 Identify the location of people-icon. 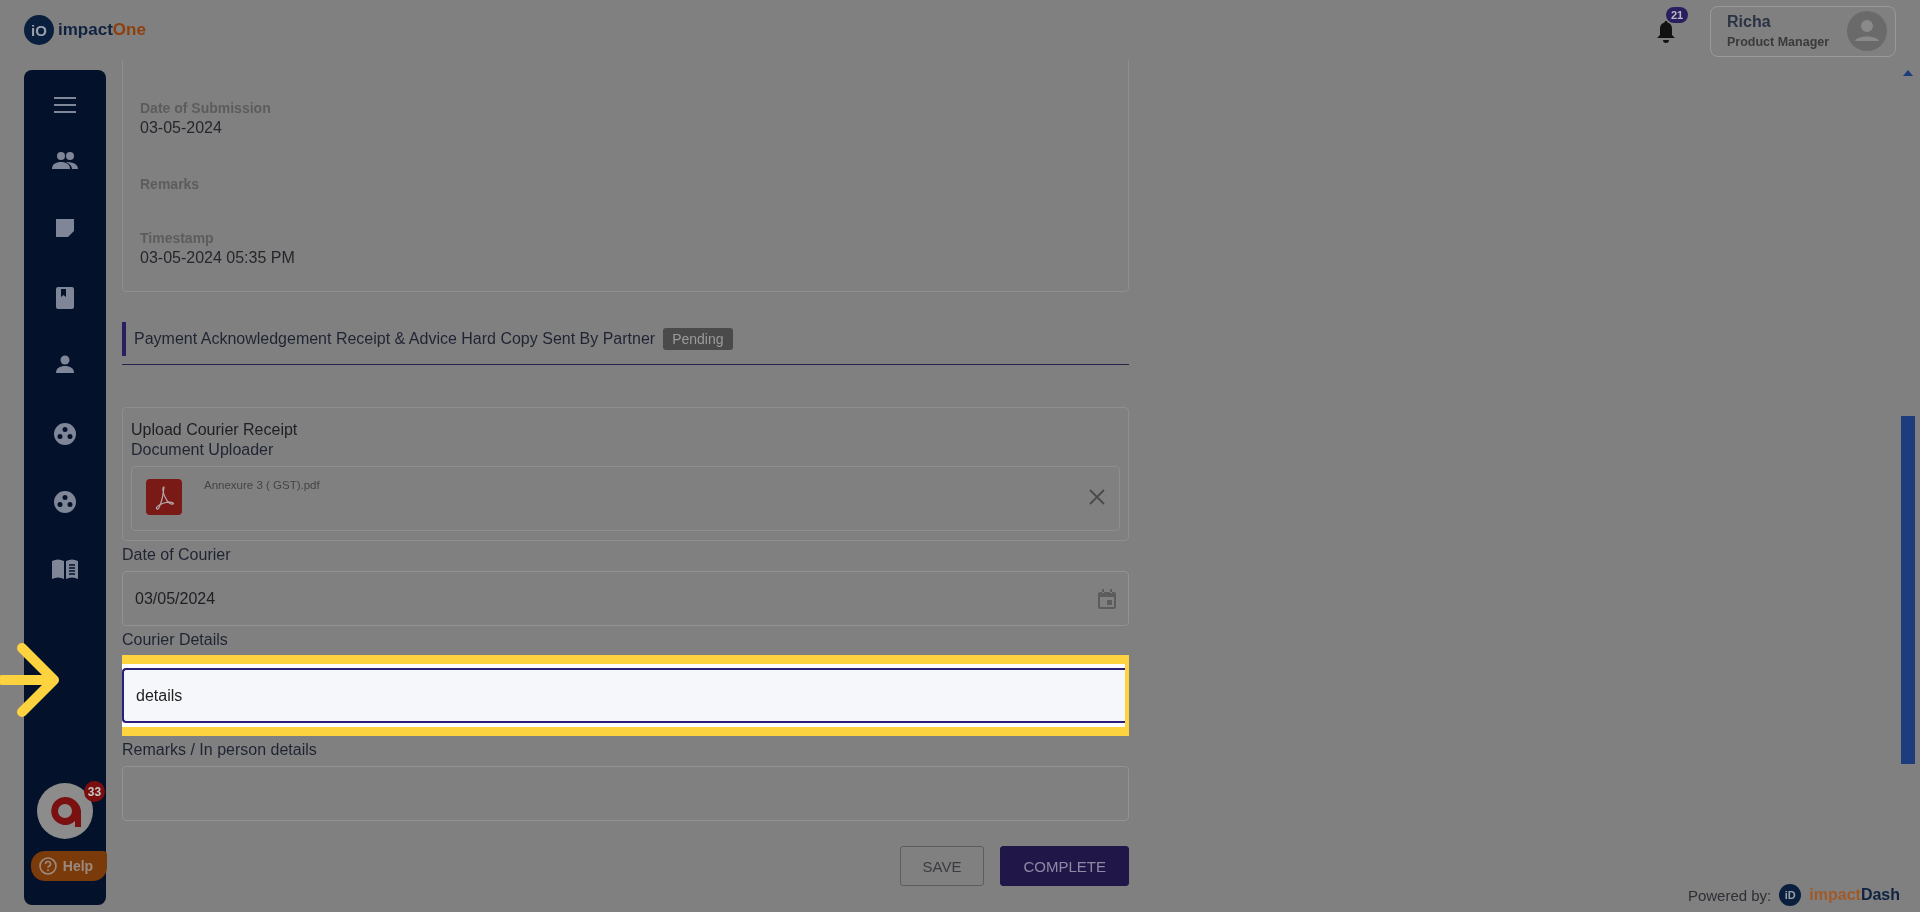
(65, 160).